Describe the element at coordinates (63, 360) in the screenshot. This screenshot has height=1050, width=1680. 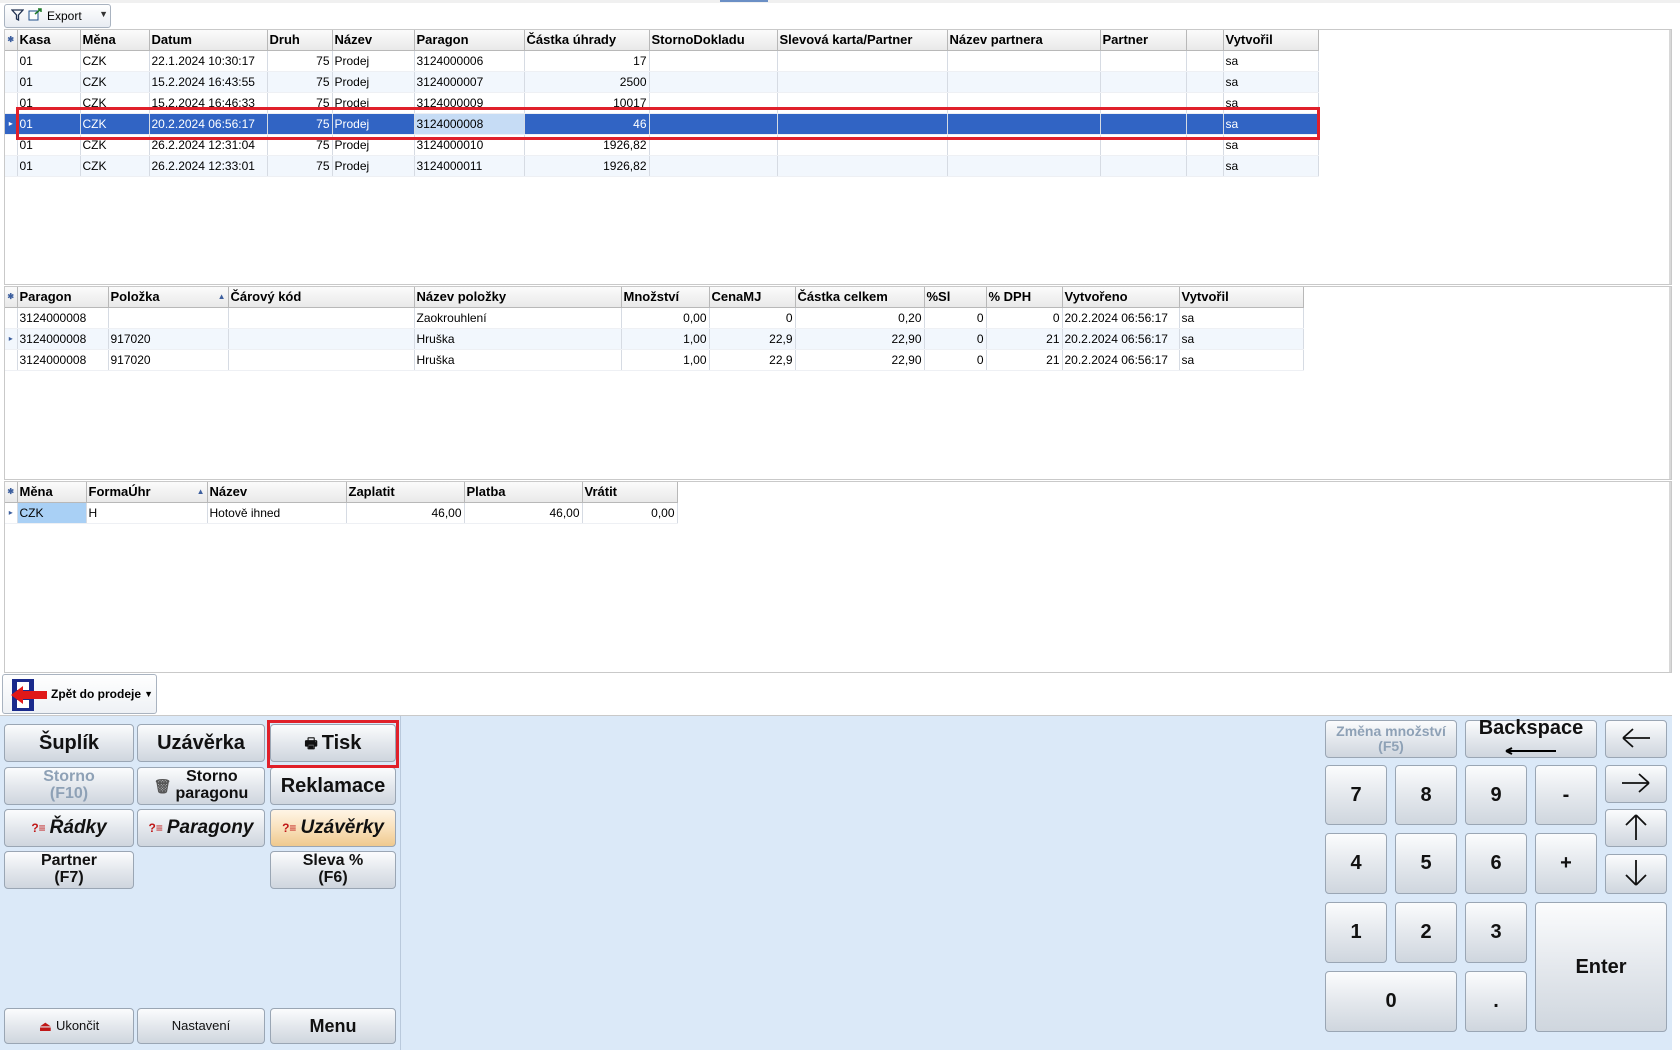
I see `table-cell: 3124000008` at that location.